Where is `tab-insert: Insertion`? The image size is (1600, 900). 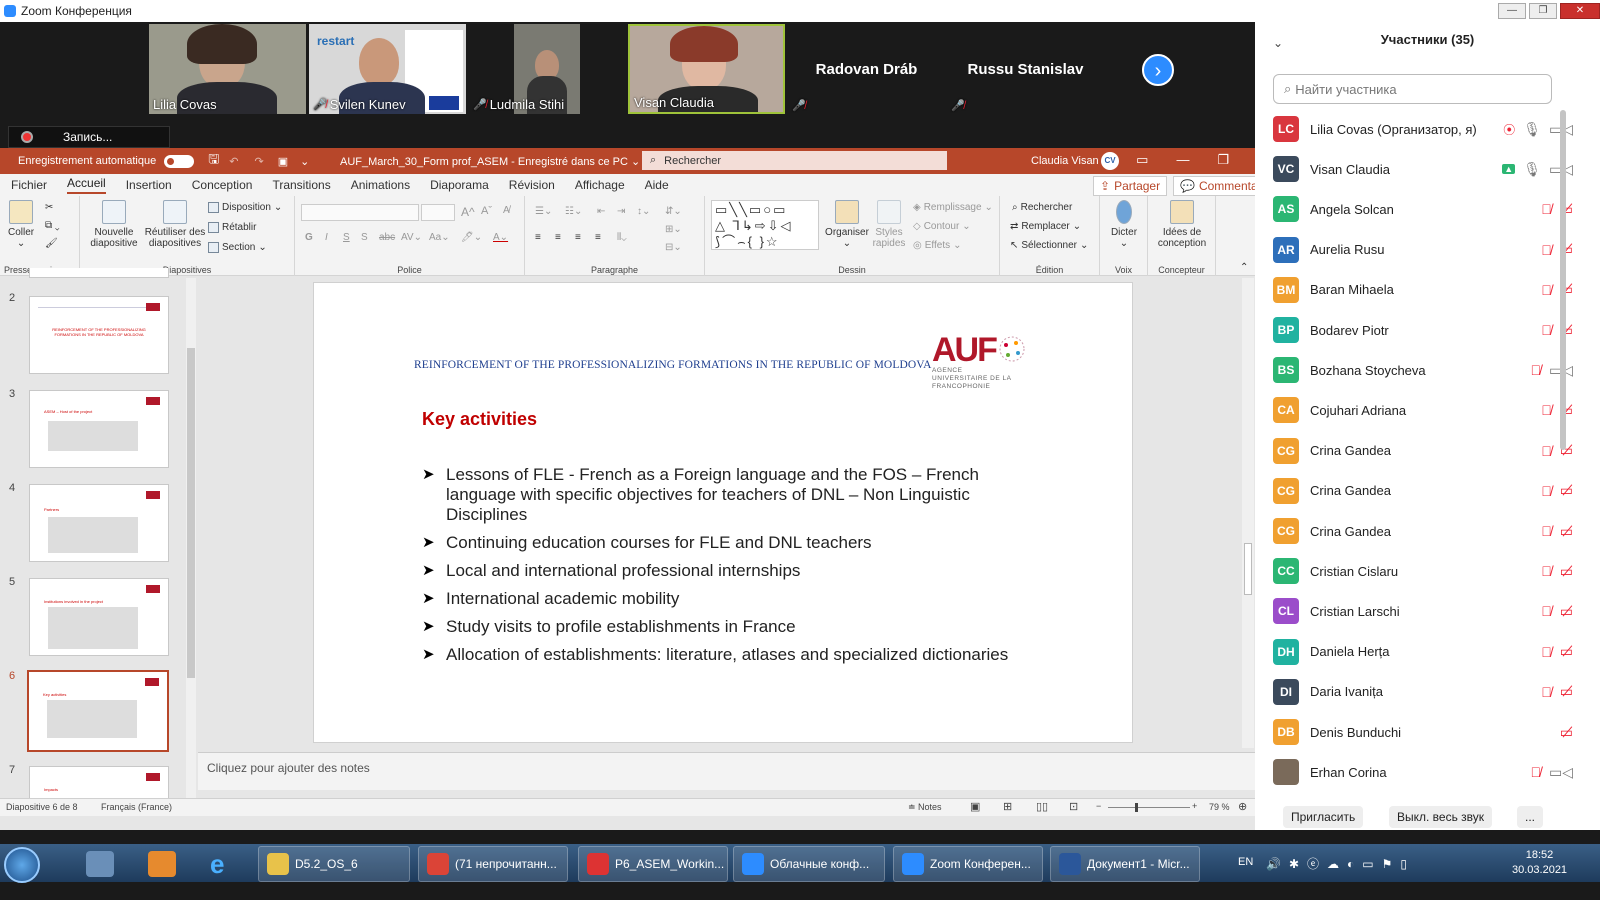
tab-insert: Insertion is located at coordinates (149, 185).